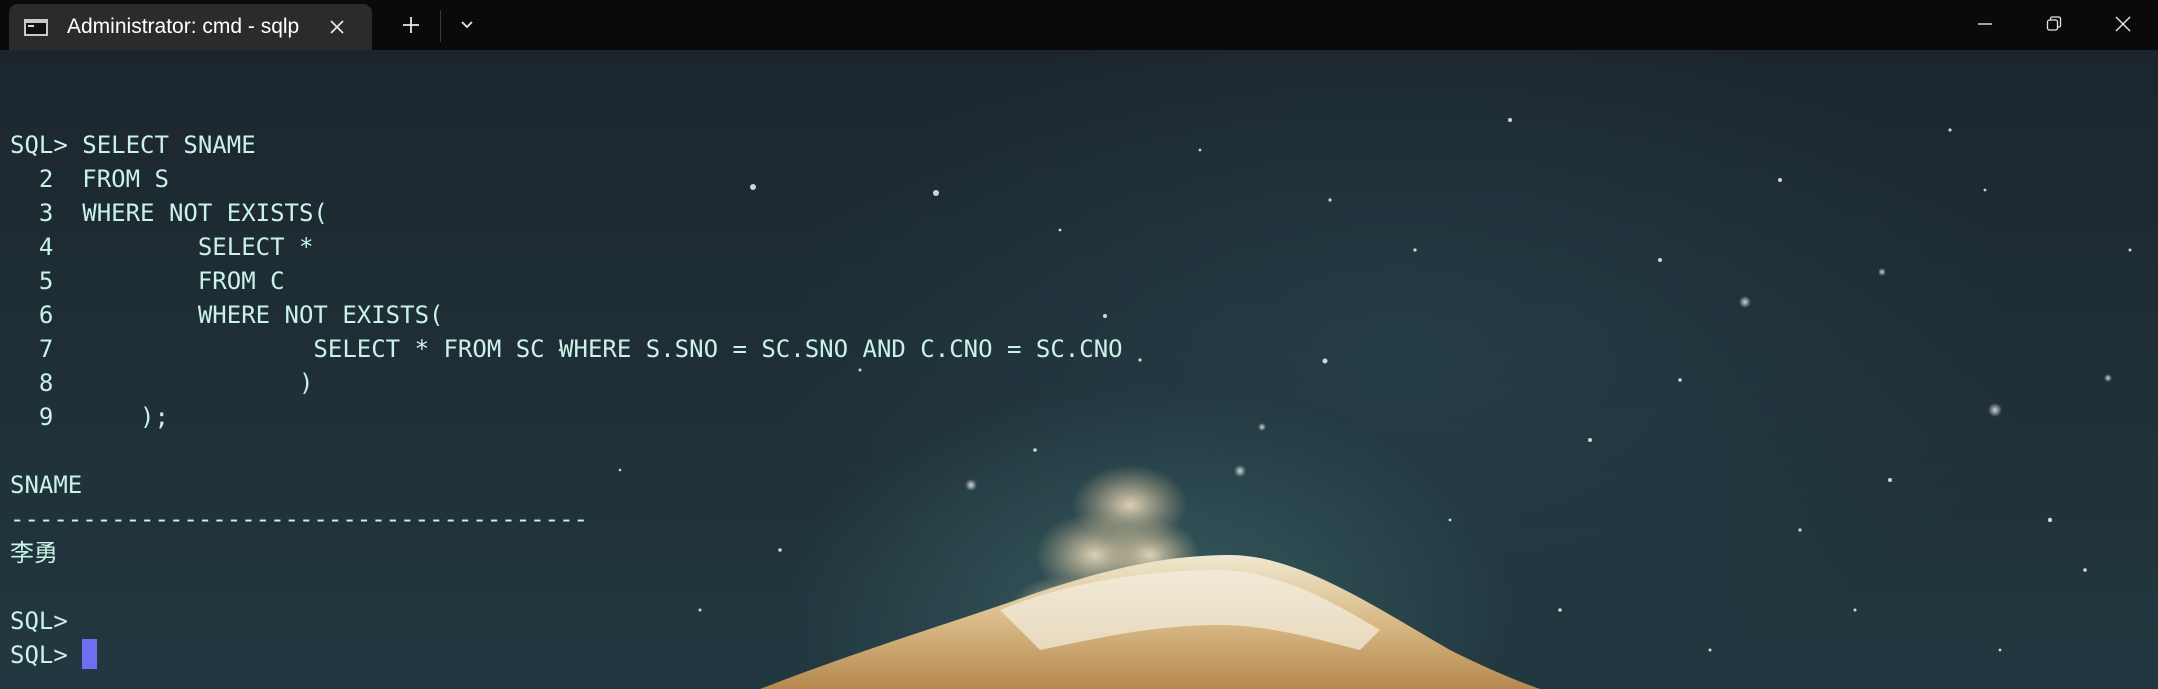  I want to click on console-line: SQL>, so click(39, 621).